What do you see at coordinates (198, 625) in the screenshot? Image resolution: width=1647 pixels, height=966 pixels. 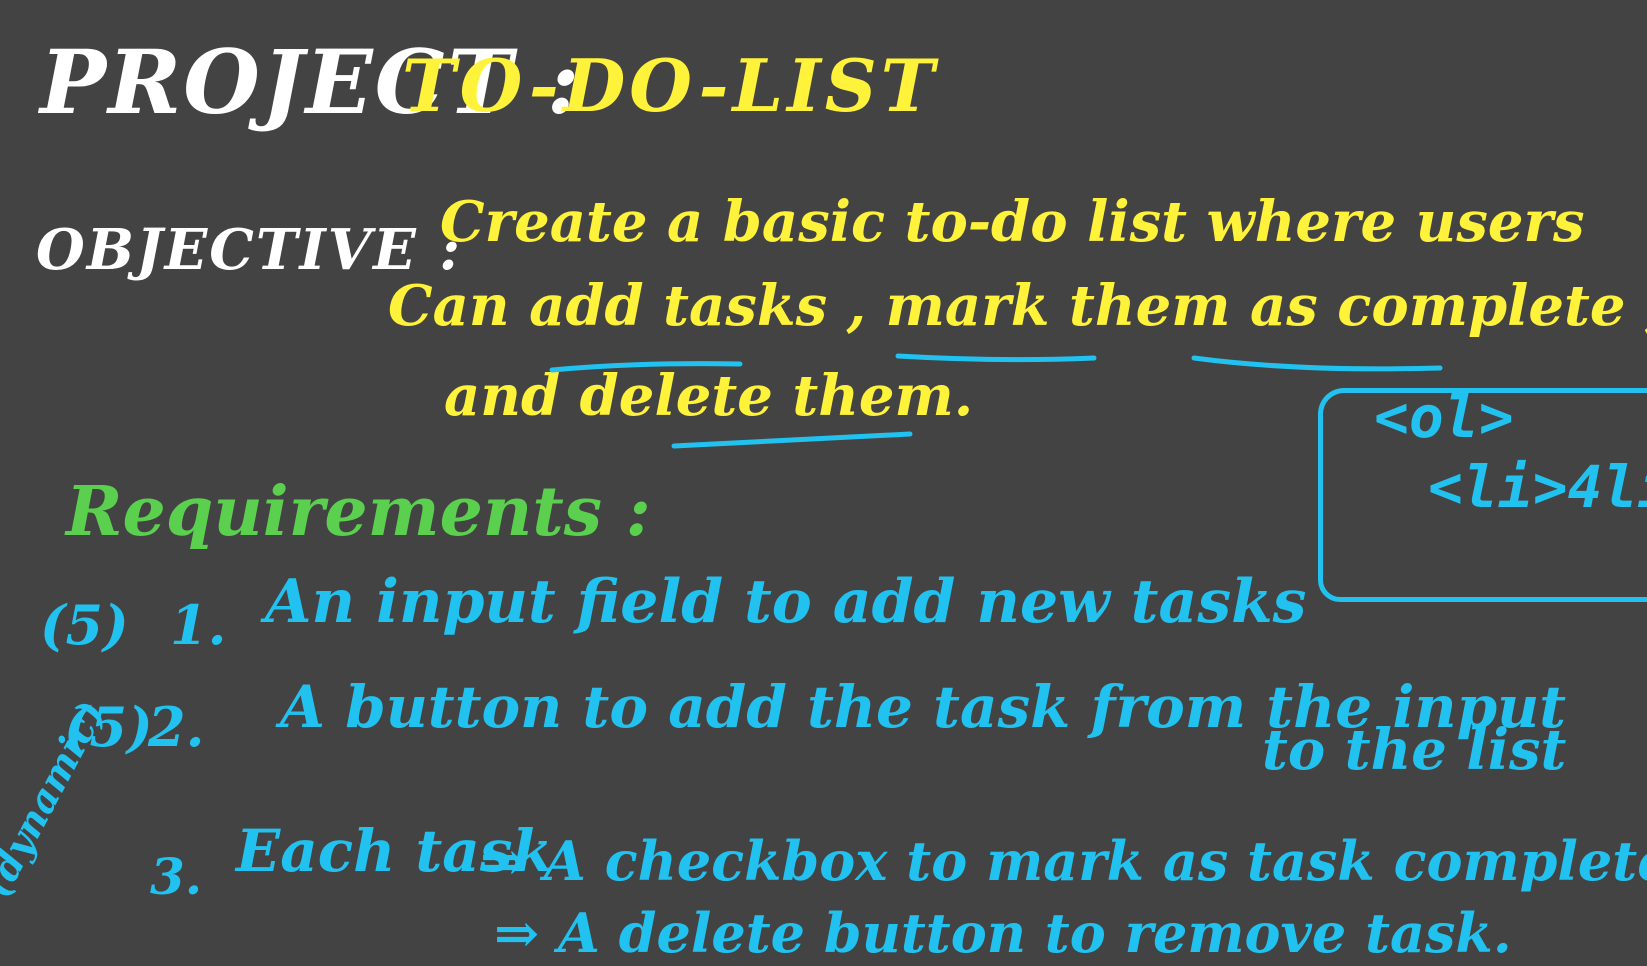 I see `requirement-1-number: 1.` at bounding box center [198, 625].